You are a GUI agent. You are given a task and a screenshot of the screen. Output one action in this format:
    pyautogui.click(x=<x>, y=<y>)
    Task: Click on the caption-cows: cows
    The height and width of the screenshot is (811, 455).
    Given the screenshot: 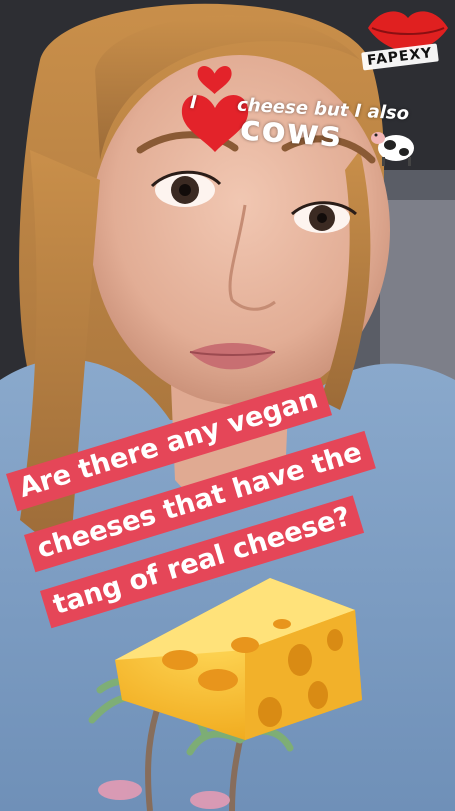 What is the action you would take?
    pyautogui.click(x=291, y=132)
    